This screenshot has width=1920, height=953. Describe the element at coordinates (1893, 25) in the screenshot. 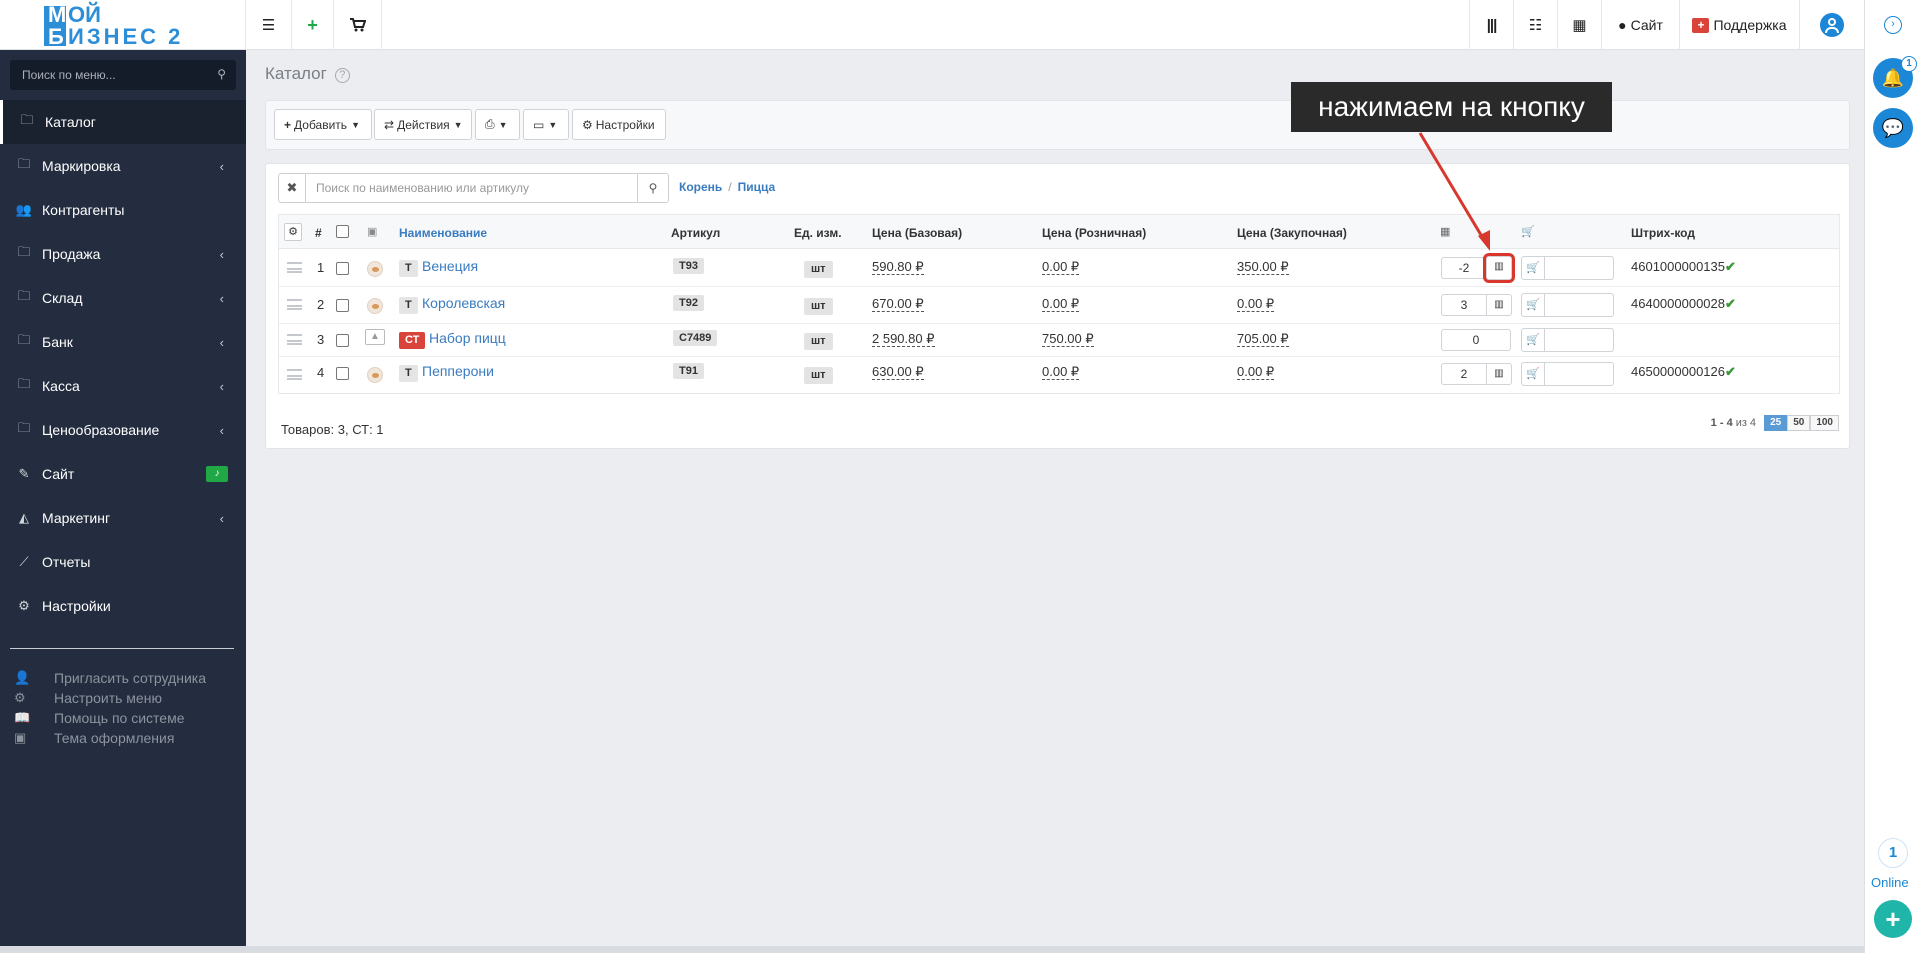

I see `collapse-panel-icon: ›` at that location.